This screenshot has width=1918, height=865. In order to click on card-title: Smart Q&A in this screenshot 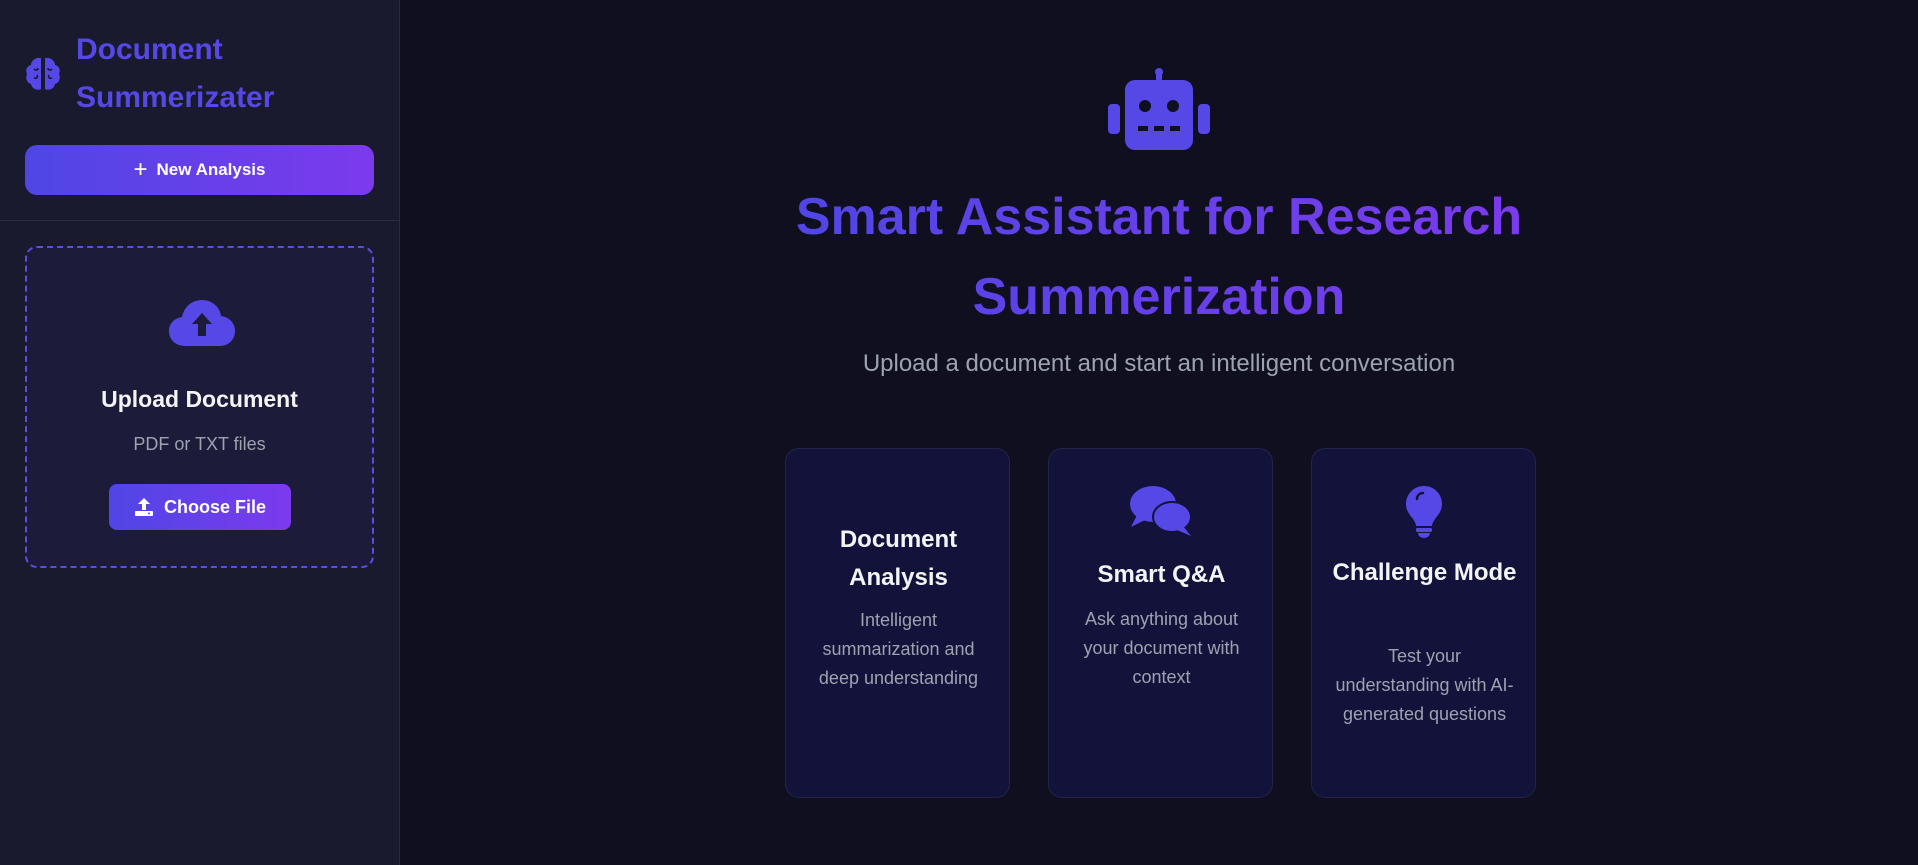, I will do `click(1161, 574)`.